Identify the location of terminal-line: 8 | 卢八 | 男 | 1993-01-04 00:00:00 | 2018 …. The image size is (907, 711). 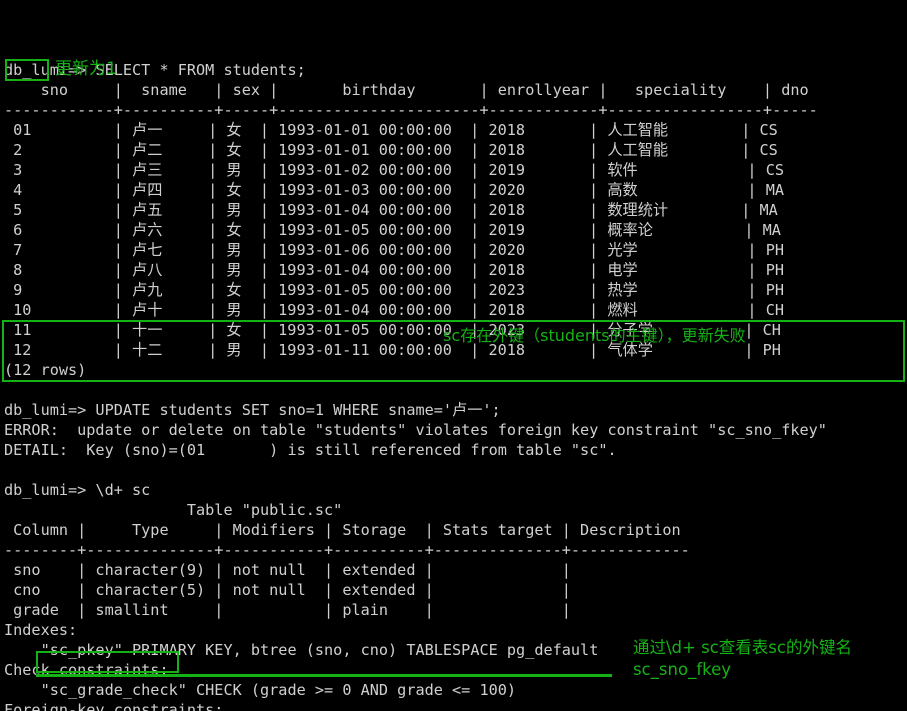
(394, 270).